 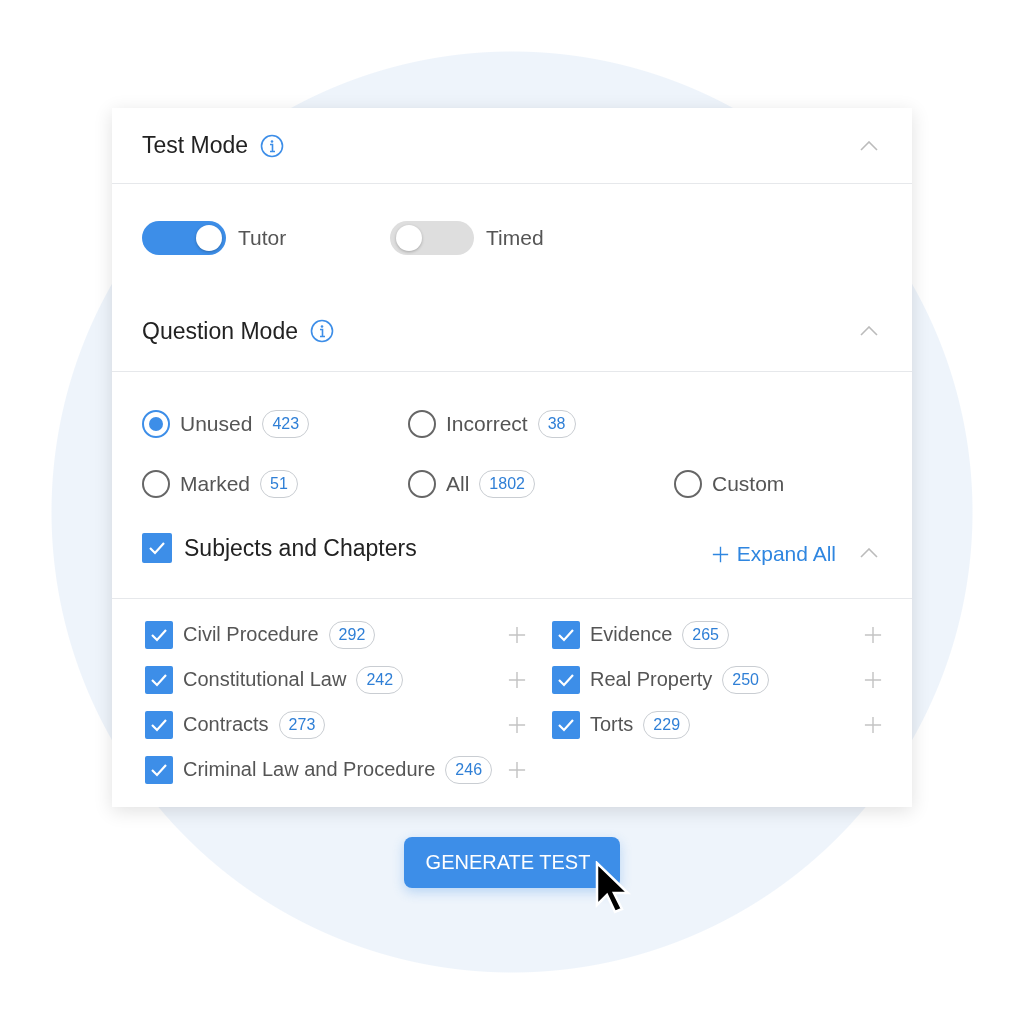 What do you see at coordinates (748, 484) in the screenshot?
I see `radio-label: Custom` at bounding box center [748, 484].